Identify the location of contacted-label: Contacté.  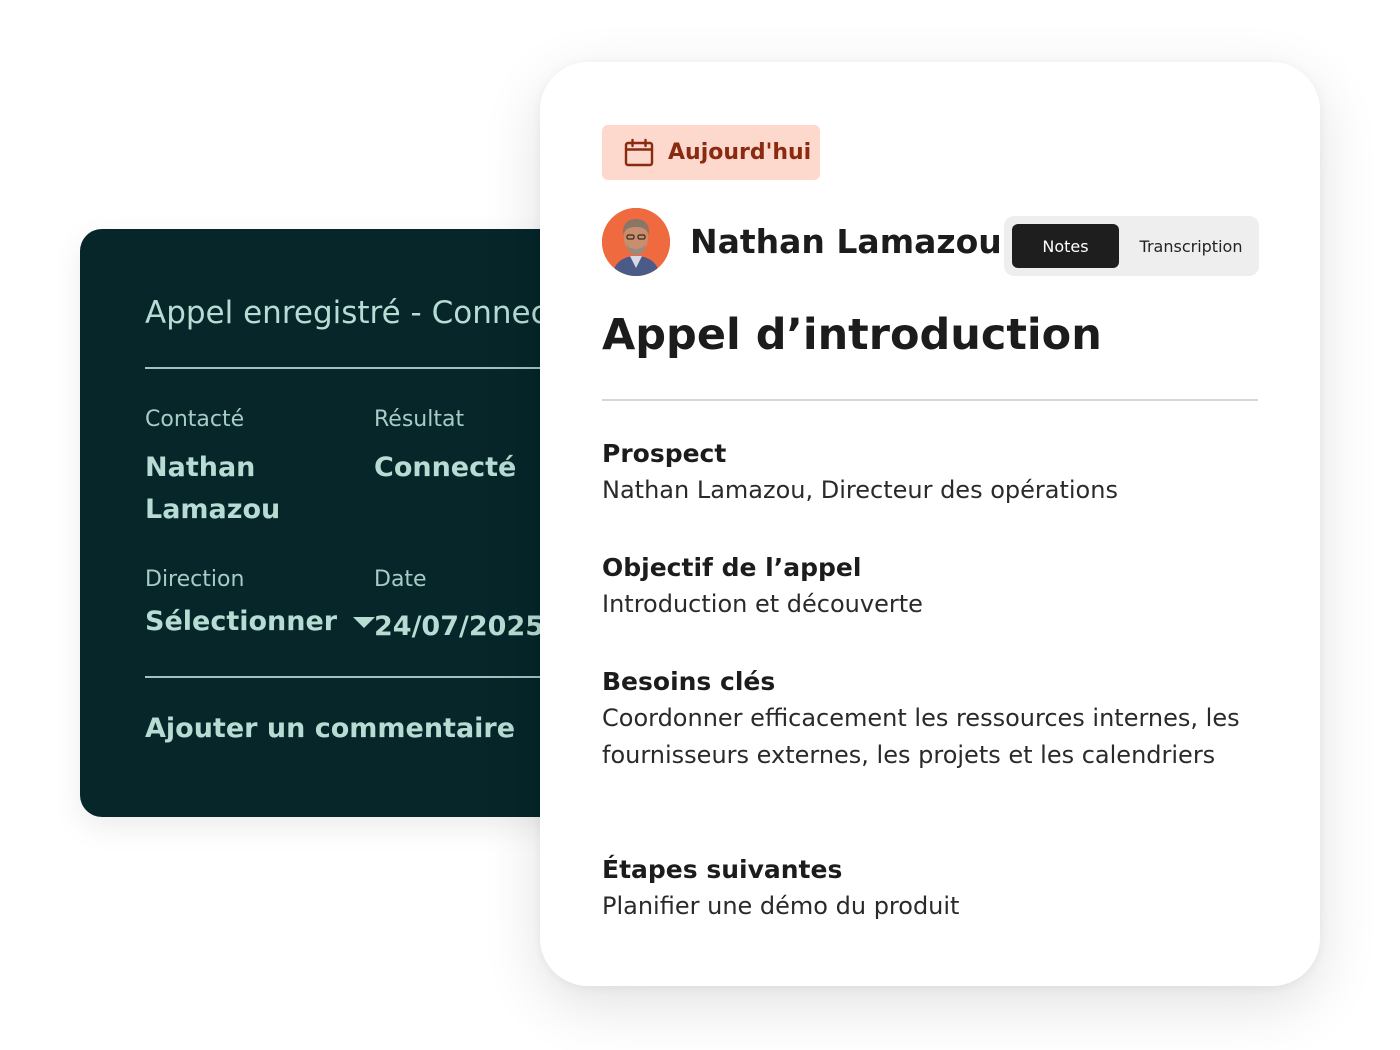
(195, 419).